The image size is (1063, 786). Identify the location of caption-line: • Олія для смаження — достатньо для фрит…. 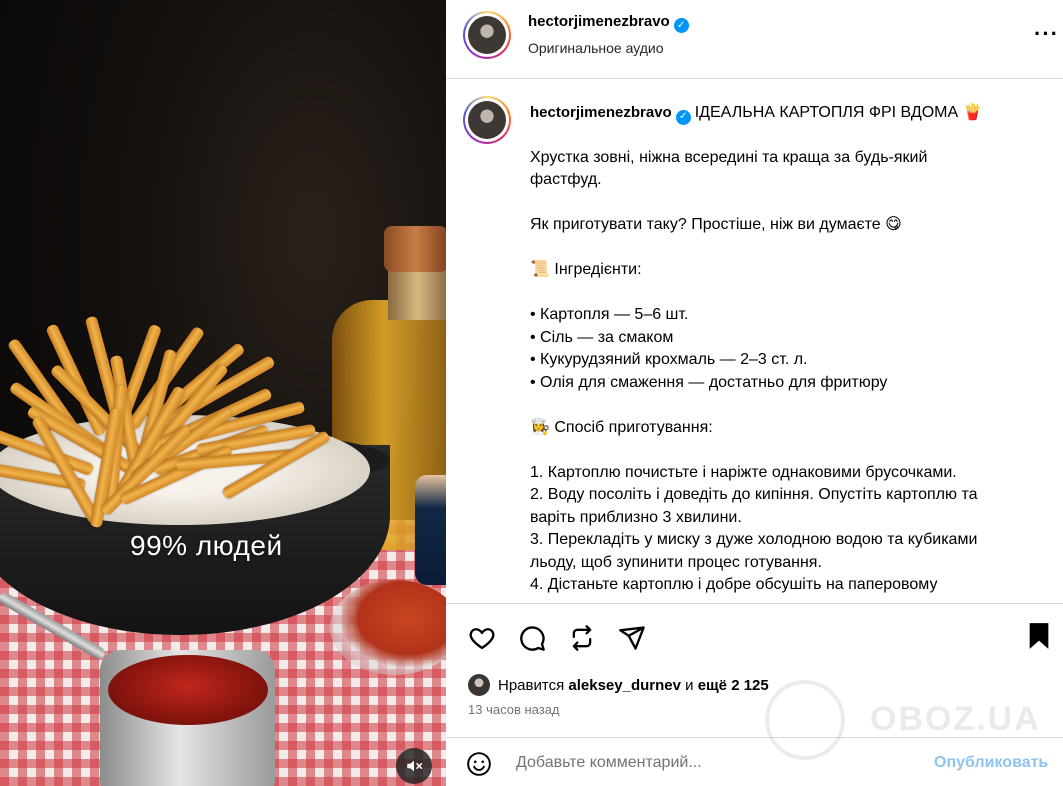
(709, 382).